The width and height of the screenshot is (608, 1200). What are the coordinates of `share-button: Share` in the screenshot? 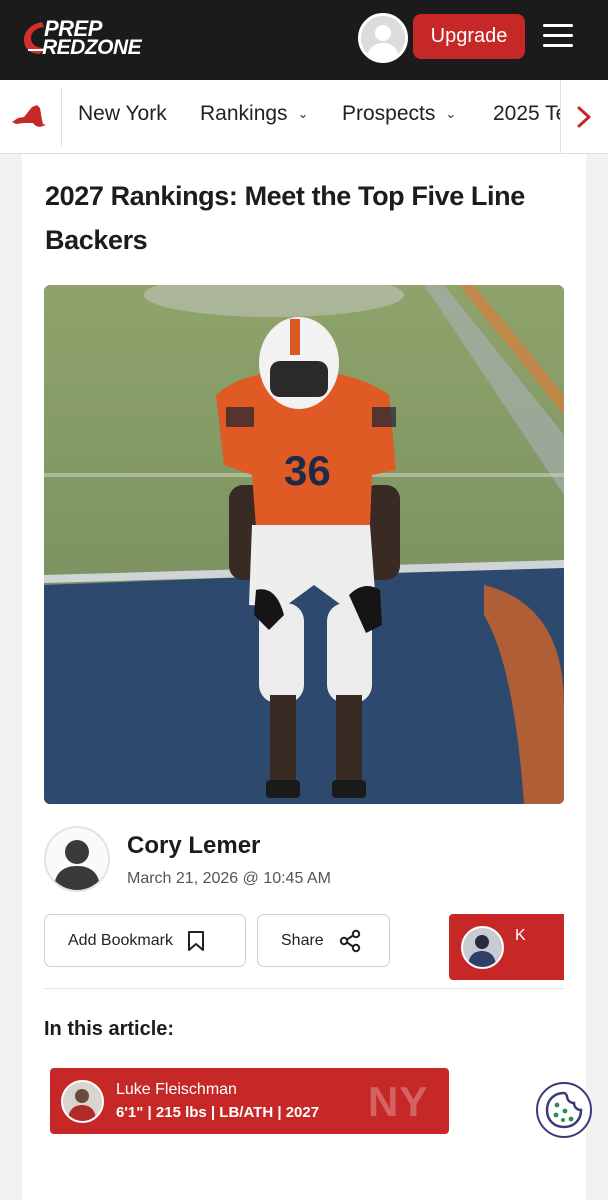 It's located at (323, 940).